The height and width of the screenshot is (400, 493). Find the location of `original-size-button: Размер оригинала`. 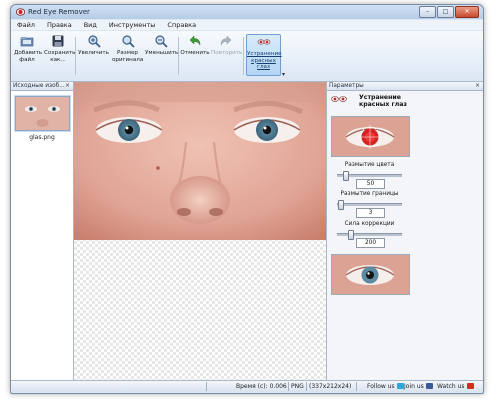

original-size-button: Размер оригинала is located at coordinates (127, 48).